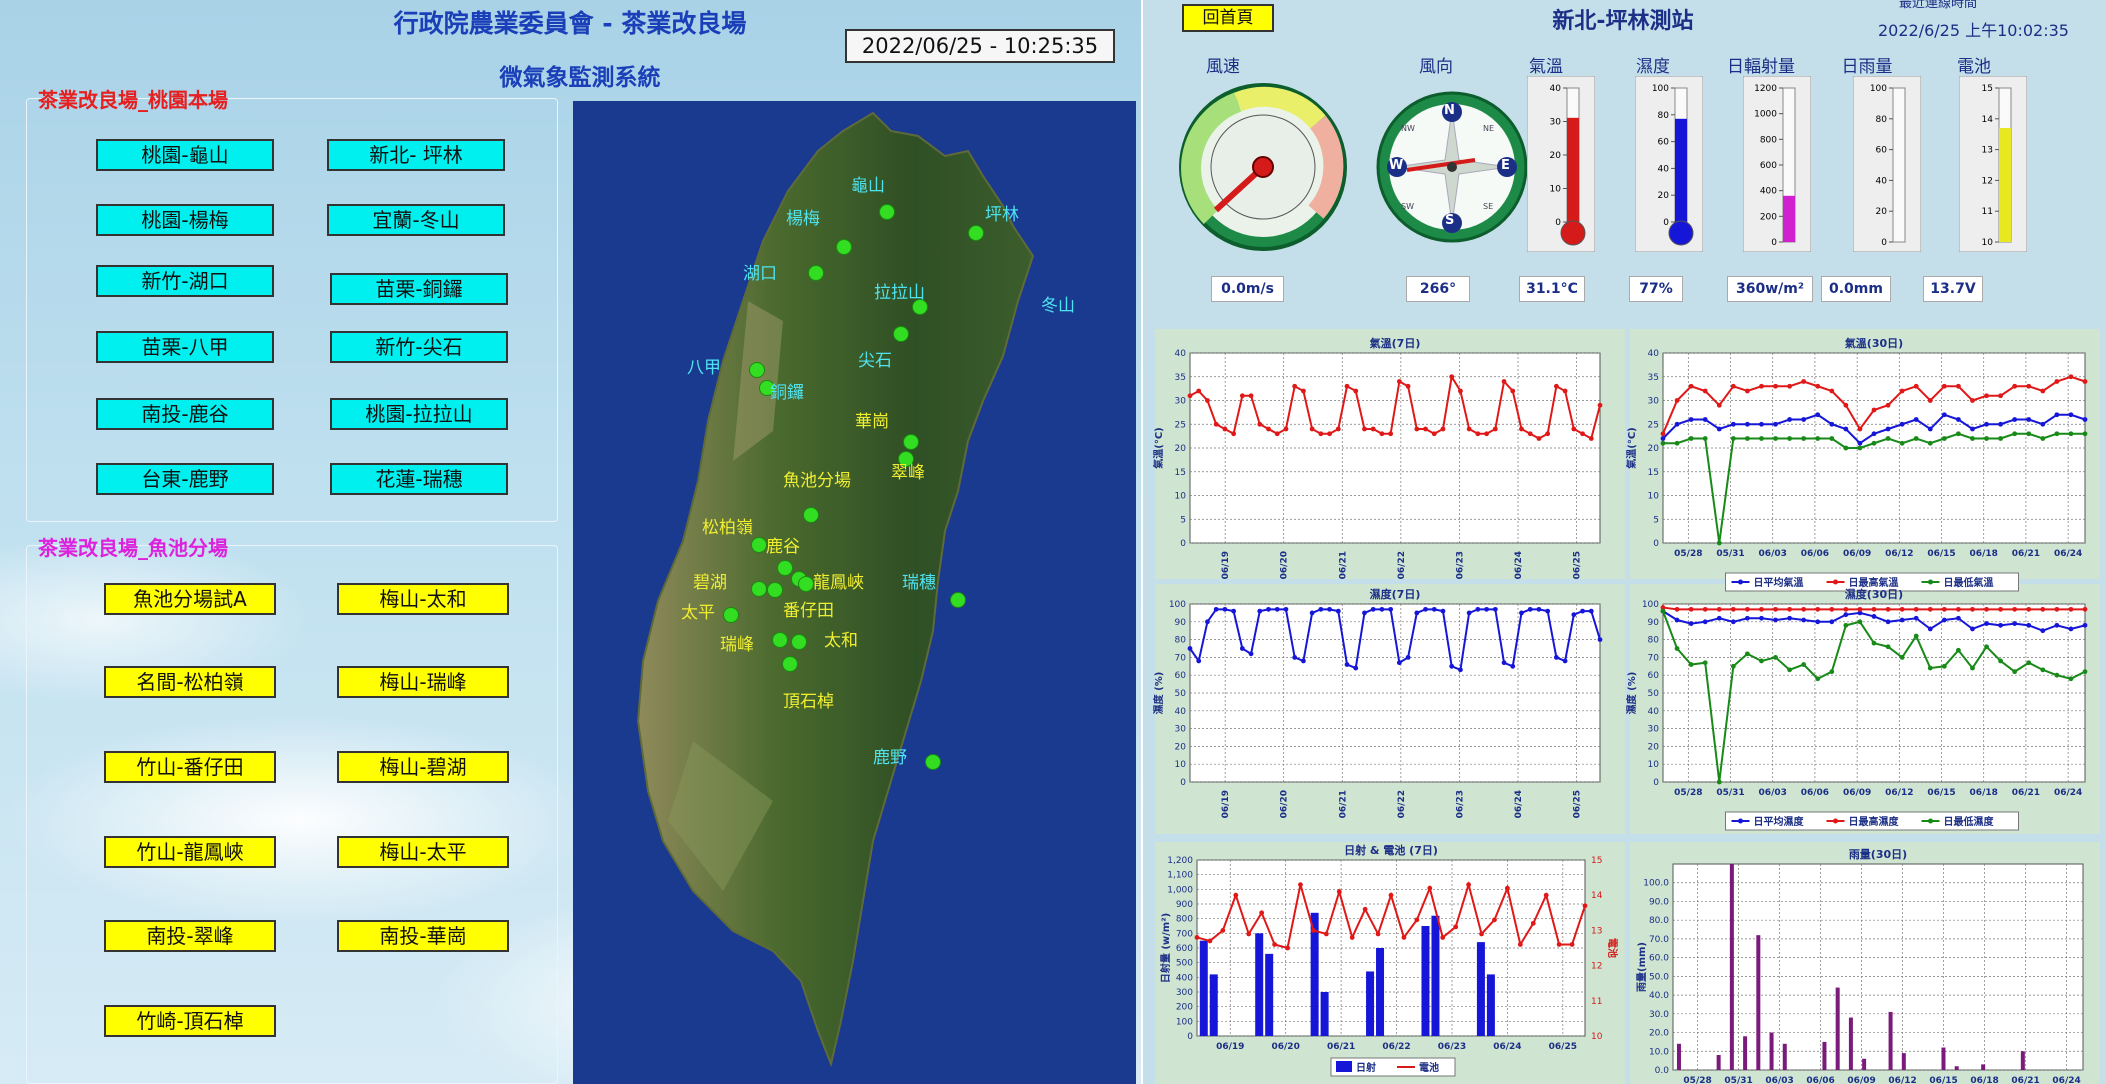  Describe the element at coordinates (1596, 1002) in the screenshot. I see `y2-tick-label: 11` at that location.